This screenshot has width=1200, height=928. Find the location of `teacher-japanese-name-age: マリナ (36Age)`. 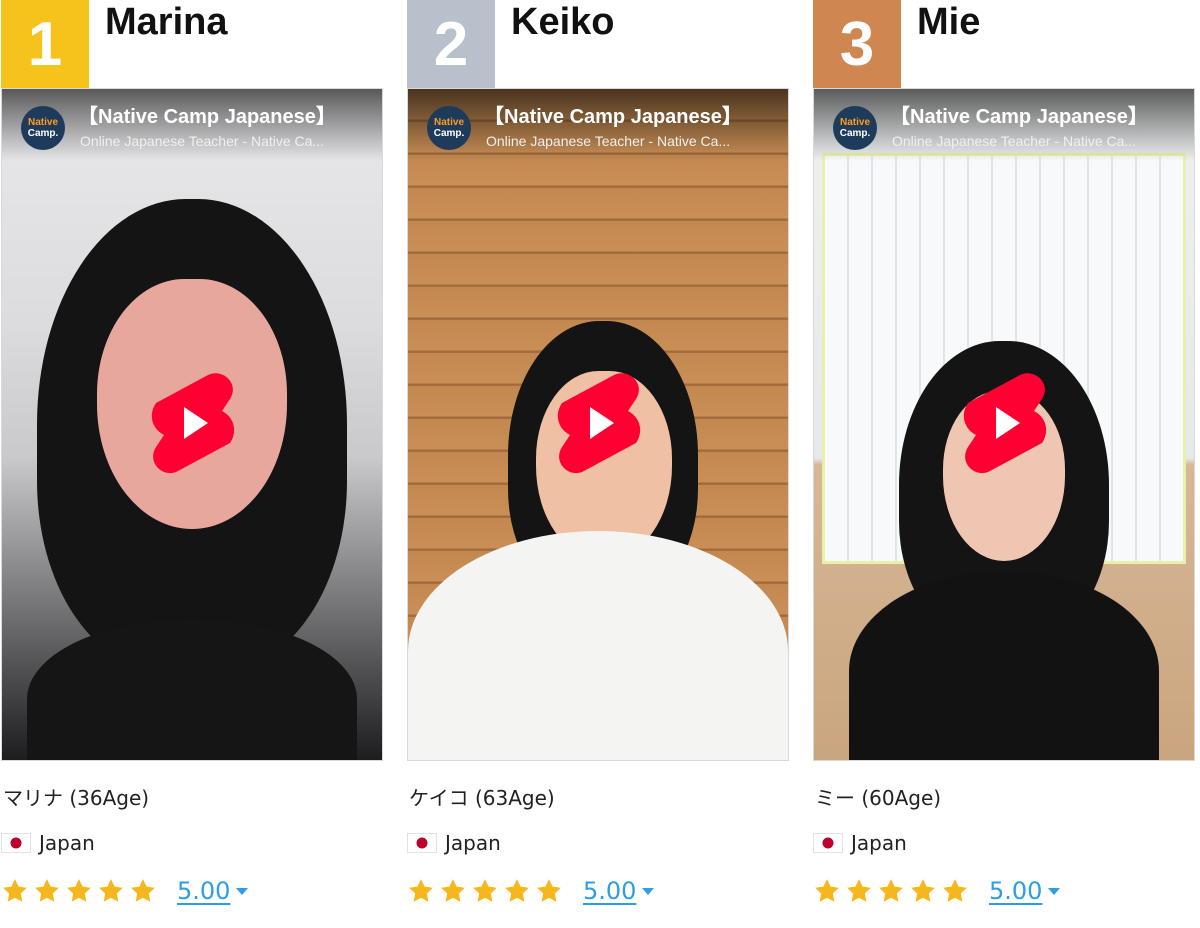

teacher-japanese-name-age: マリナ (36Age) is located at coordinates (76, 798).